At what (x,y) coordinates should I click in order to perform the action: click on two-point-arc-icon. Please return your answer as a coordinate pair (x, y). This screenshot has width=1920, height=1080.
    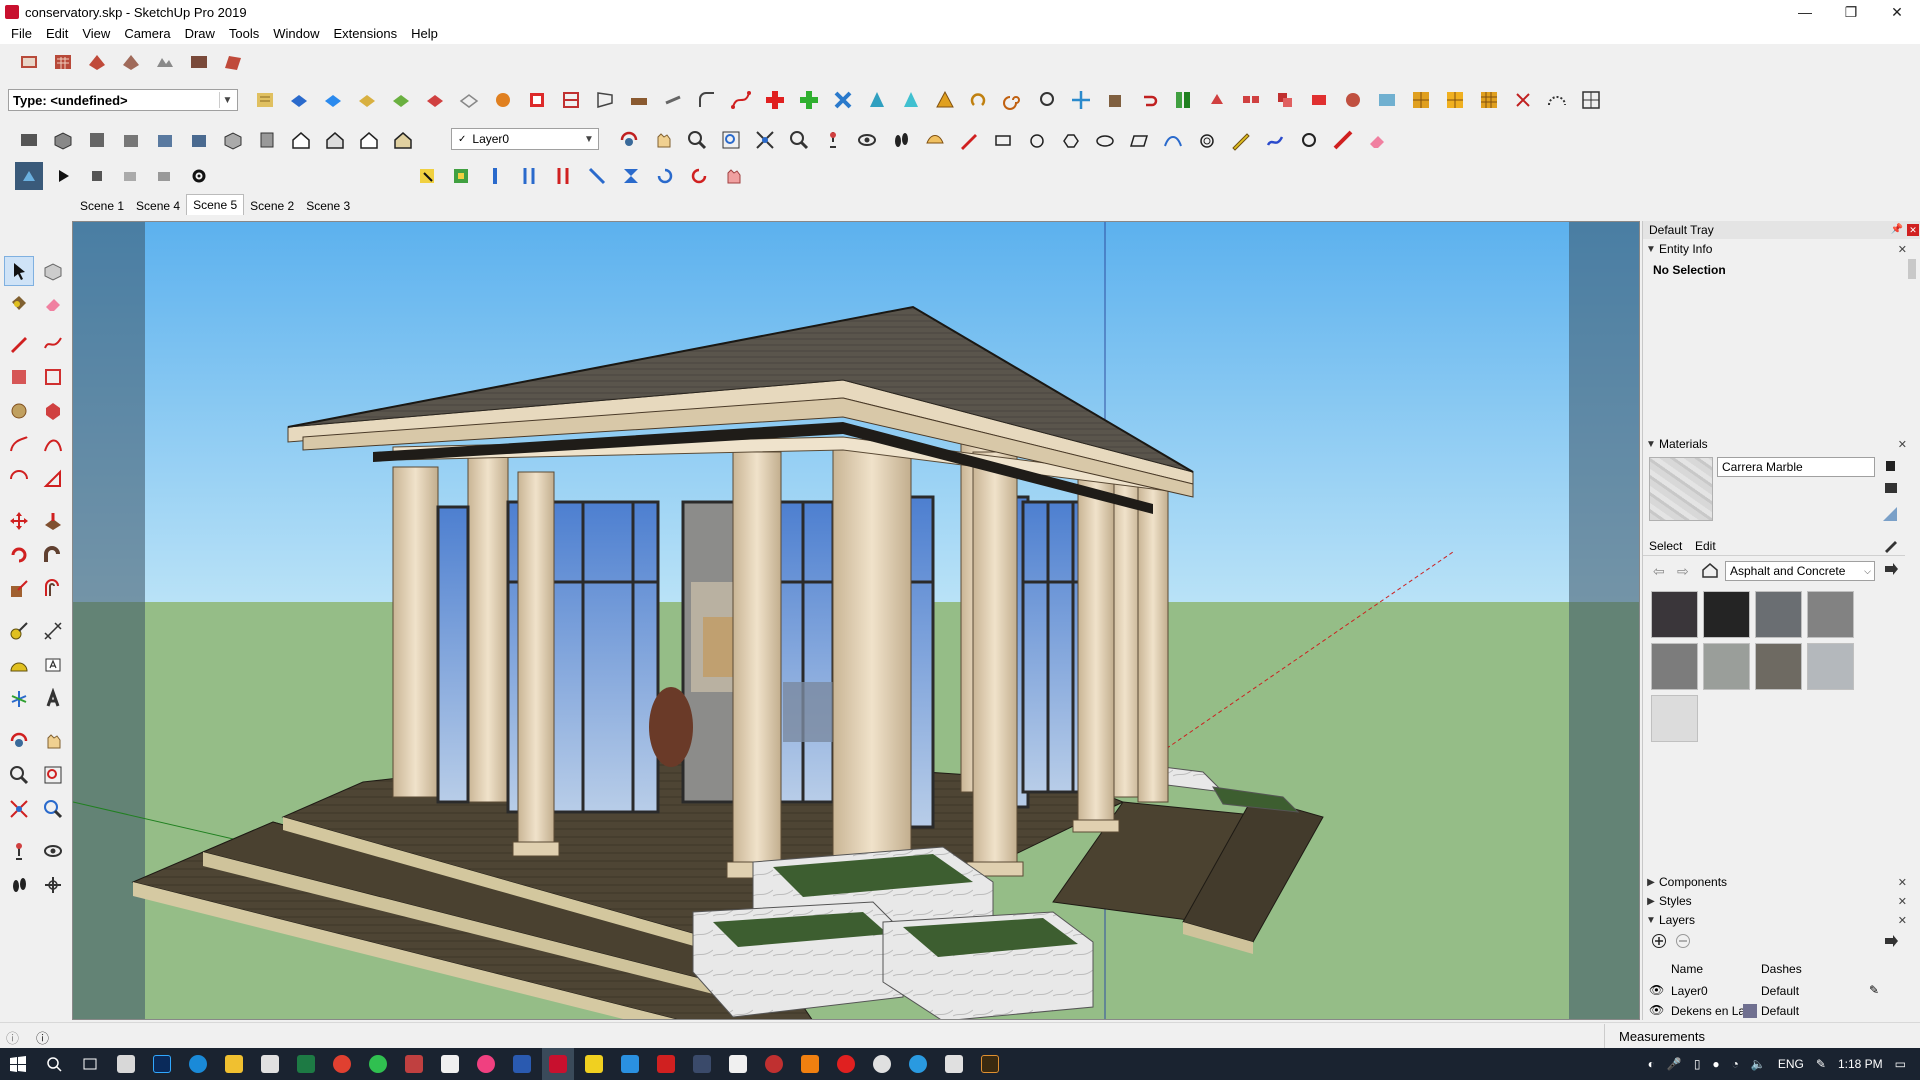
    Looking at the image, I should click on (53, 445).